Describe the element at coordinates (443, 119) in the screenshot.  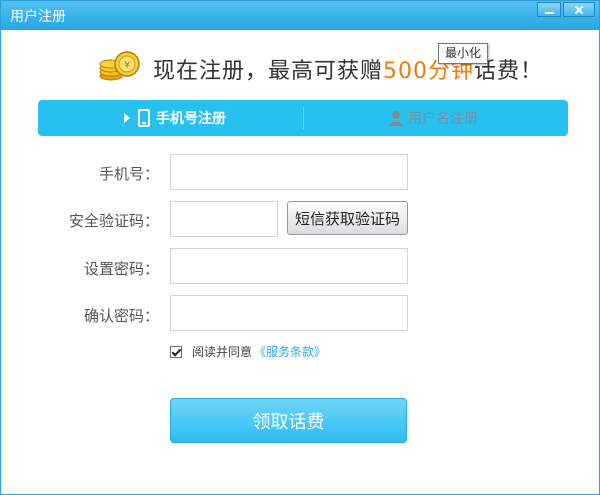
I see `tab-username-label: 用户名注册` at that location.